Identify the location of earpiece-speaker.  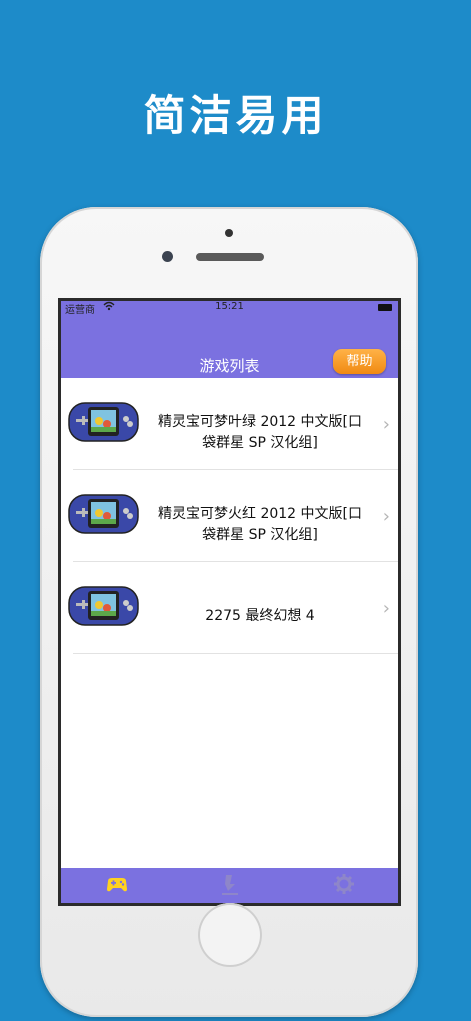
(230, 257).